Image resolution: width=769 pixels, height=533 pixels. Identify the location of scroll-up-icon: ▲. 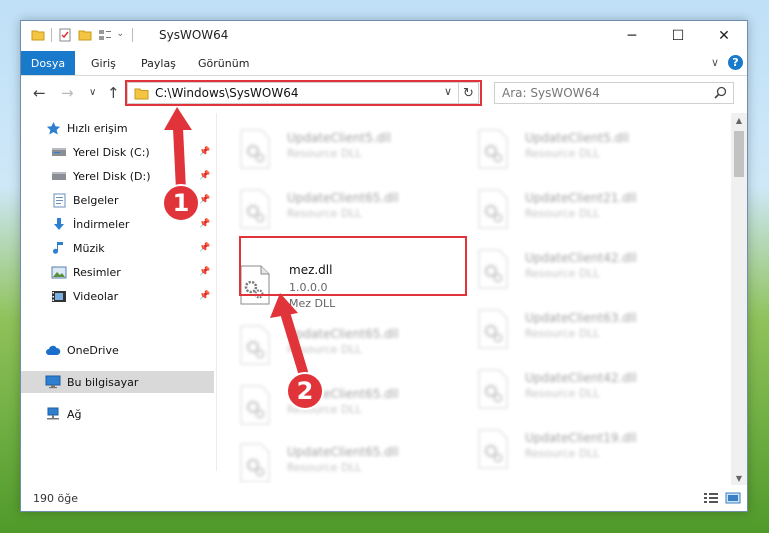
(739, 120).